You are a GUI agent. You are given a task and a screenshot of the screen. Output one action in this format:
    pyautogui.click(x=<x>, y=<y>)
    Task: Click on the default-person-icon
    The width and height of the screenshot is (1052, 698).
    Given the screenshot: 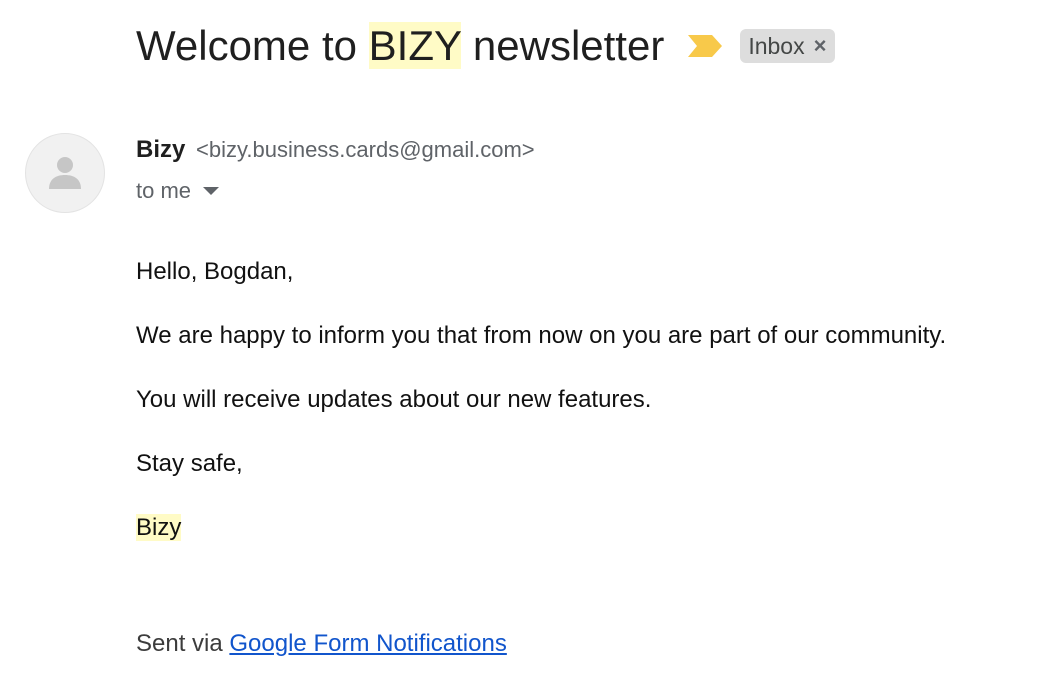 What is the action you would take?
    pyautogui.click(x=65, y=173)
    